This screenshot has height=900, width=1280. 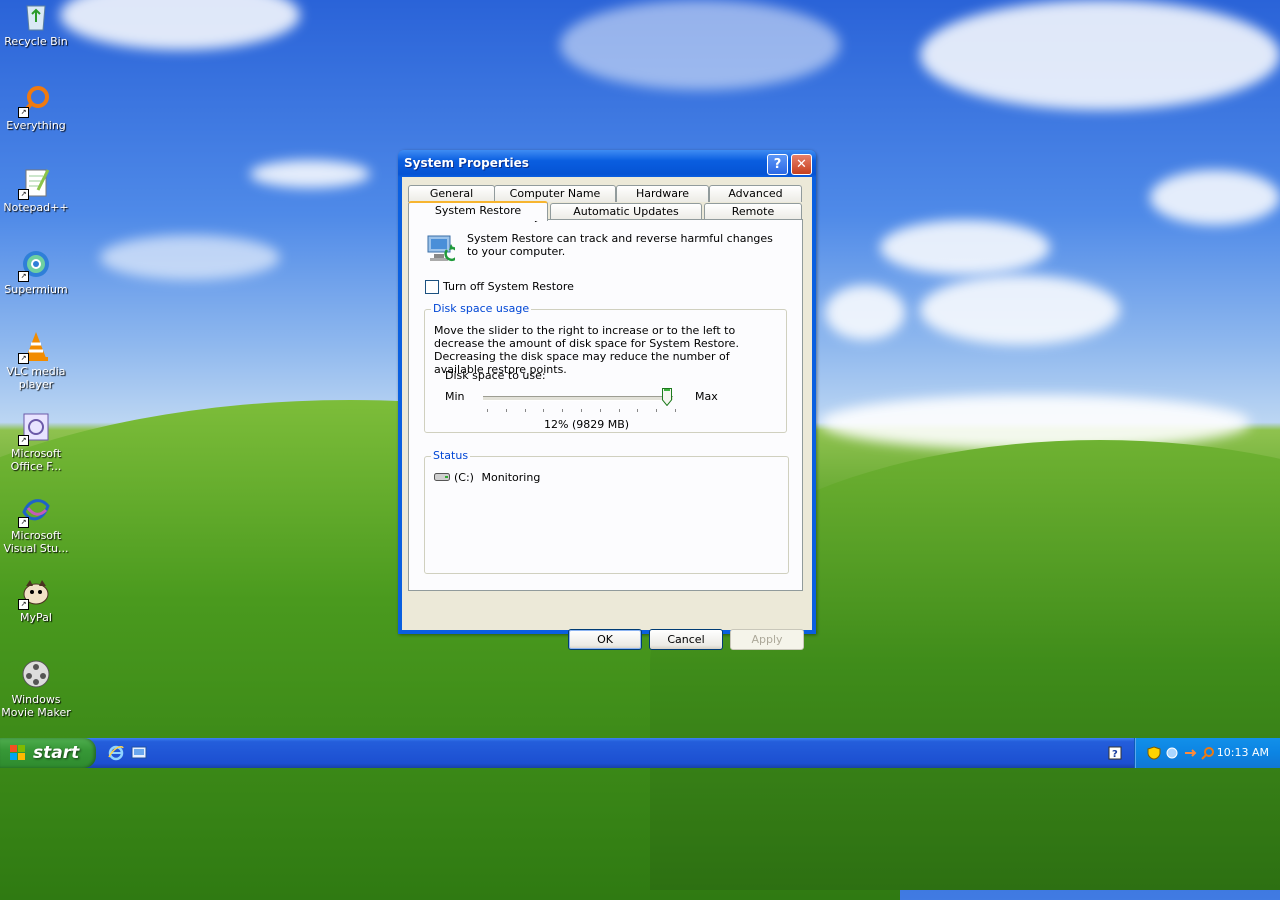 I want to click on tab-label: Remote, so click(x=753, y=211).